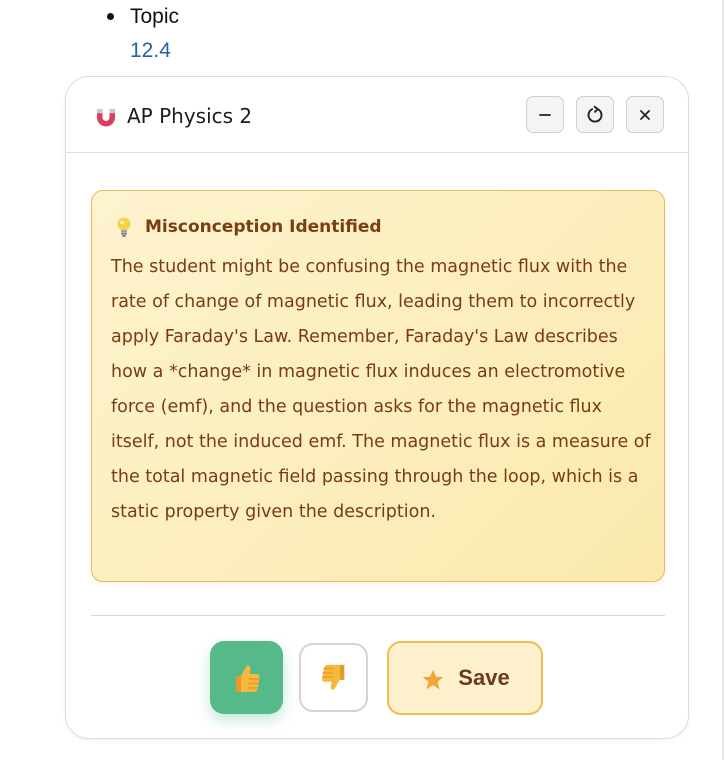 Image resolution: width=726 pixels, height=760 pixels. I want to click on window-edge, so click(723, 380).